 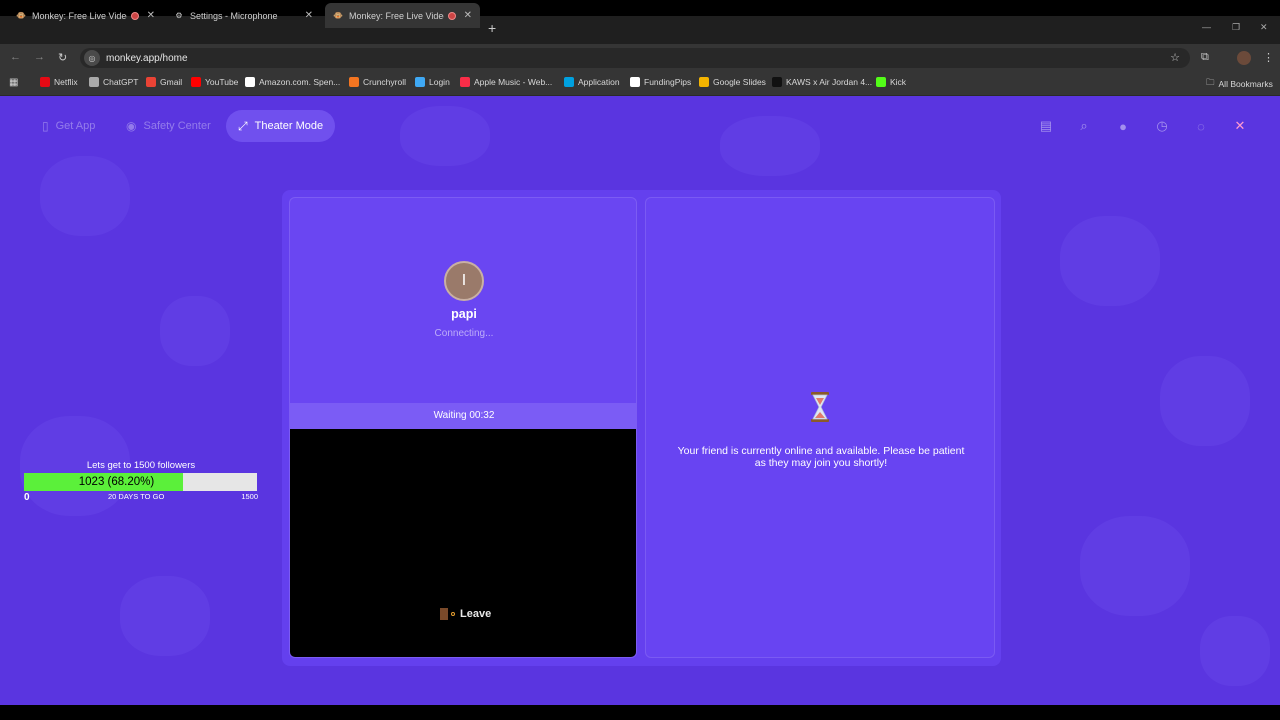 I want to click on phone-icon: ▯, so click(x=45, y=126).